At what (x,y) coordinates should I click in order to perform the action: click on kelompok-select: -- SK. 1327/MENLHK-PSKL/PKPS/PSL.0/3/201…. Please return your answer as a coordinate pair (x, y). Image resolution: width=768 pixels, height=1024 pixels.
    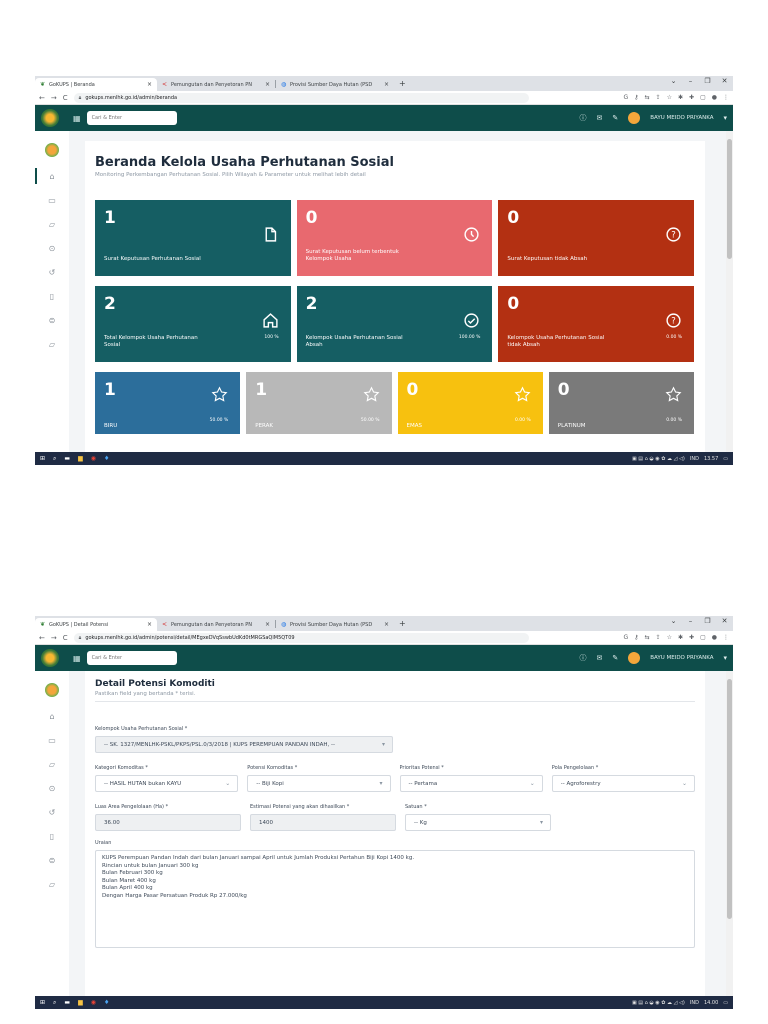
    Looking at the image, I should click on (244, 744).